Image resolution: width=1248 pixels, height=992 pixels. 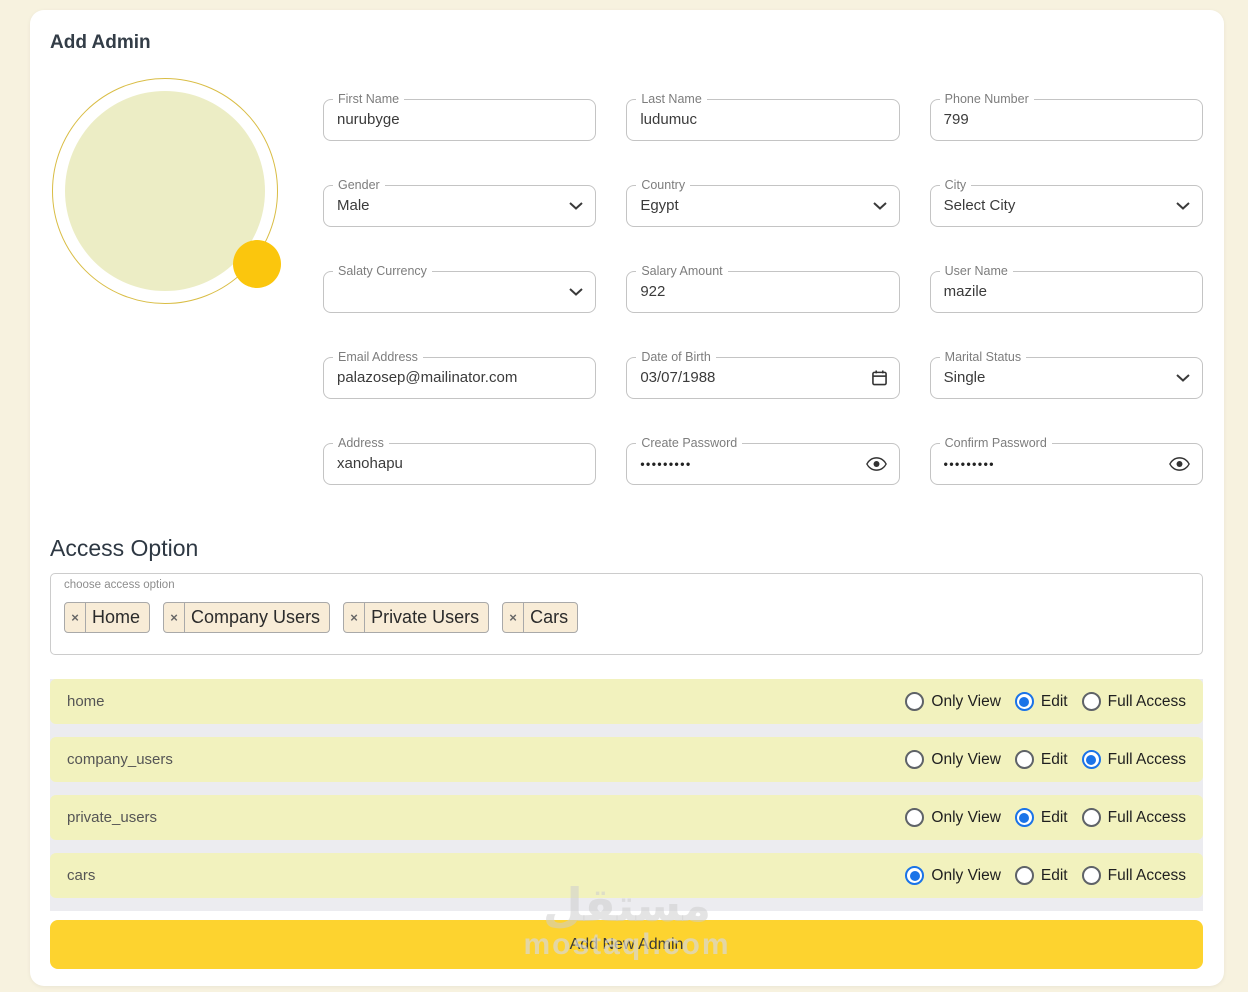 What do you see at coordinates (361, 443) in the screenshot?
I see `address-label: Address` at bounding box center [361, 443].